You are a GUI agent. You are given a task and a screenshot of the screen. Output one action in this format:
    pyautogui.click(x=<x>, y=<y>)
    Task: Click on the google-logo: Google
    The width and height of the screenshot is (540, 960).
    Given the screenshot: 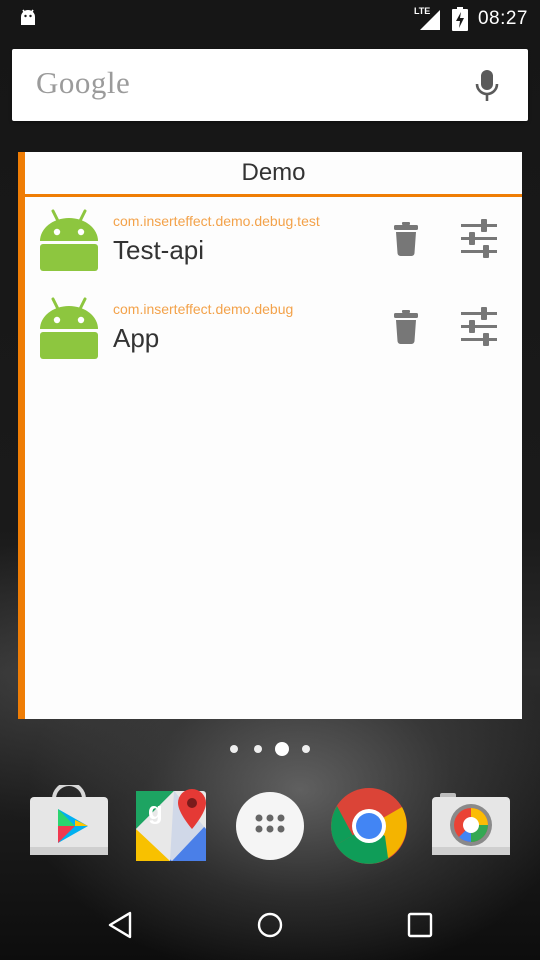 What is the action you would take?
    pyautogui.click(x=83, y=82)
    